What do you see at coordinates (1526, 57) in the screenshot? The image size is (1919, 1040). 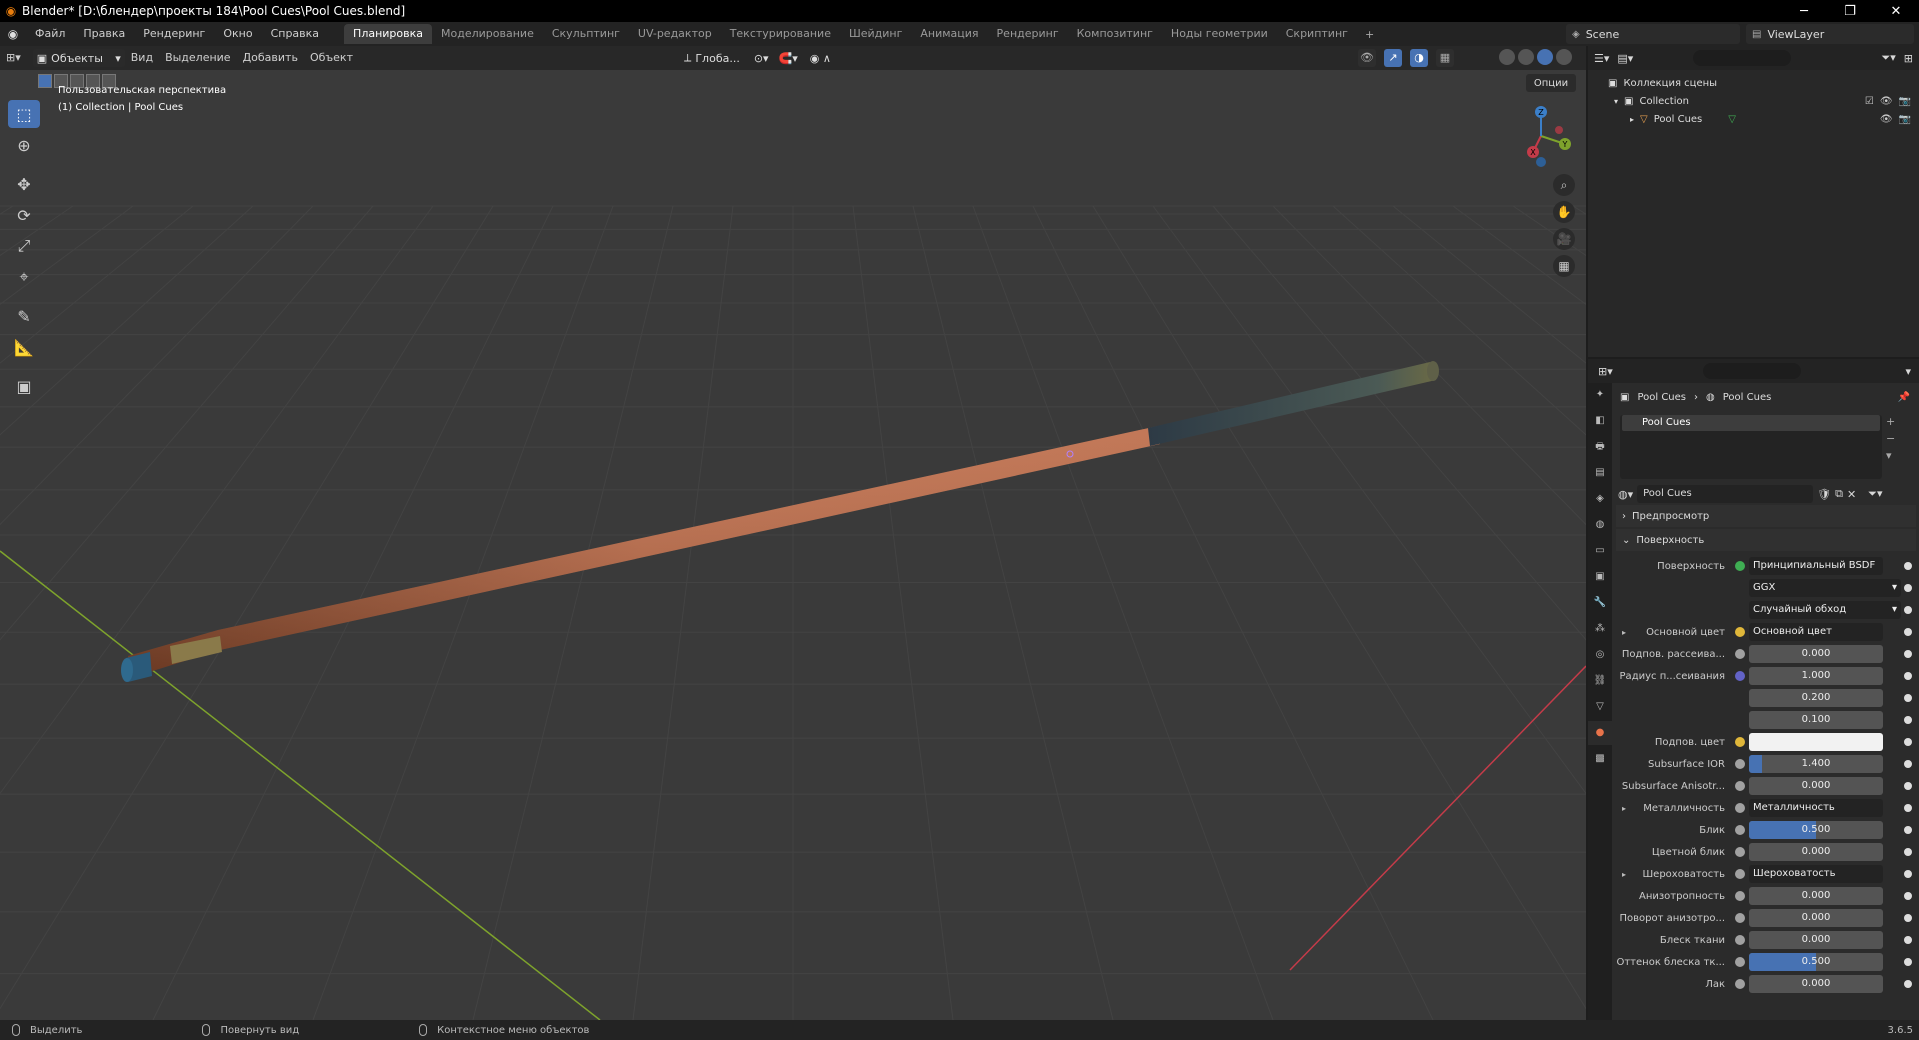 I see `solid-shading-icon` at bounding box center [1526, 57].